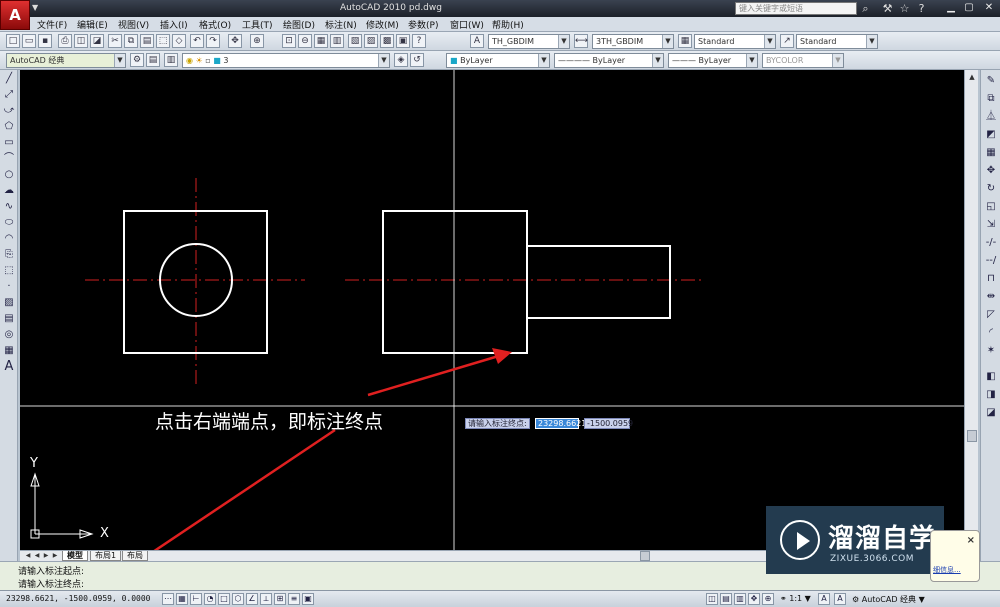 This screenshot has width=1000, height=607. What do you see at coordinates (508, 24) in the screenshot?
I see `menu-help: 帮助(H)` at bounding box center [508, 24].